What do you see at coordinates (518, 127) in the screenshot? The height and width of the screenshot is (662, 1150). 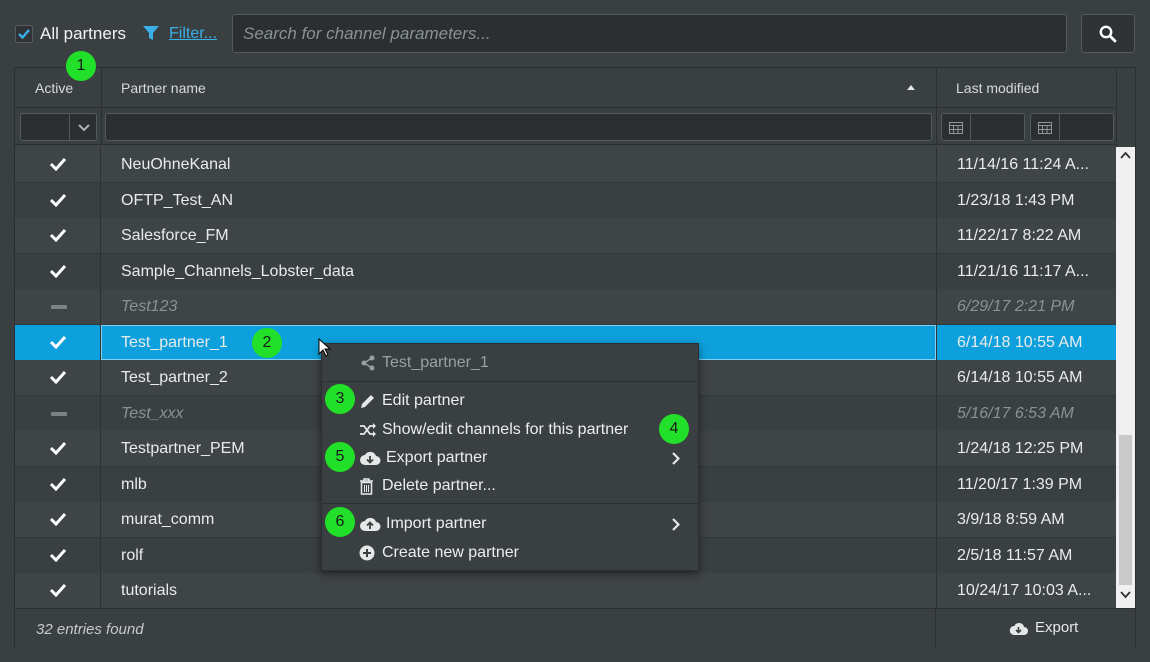 I see `partner-name-filter-input` at bounding box center [518, 127].